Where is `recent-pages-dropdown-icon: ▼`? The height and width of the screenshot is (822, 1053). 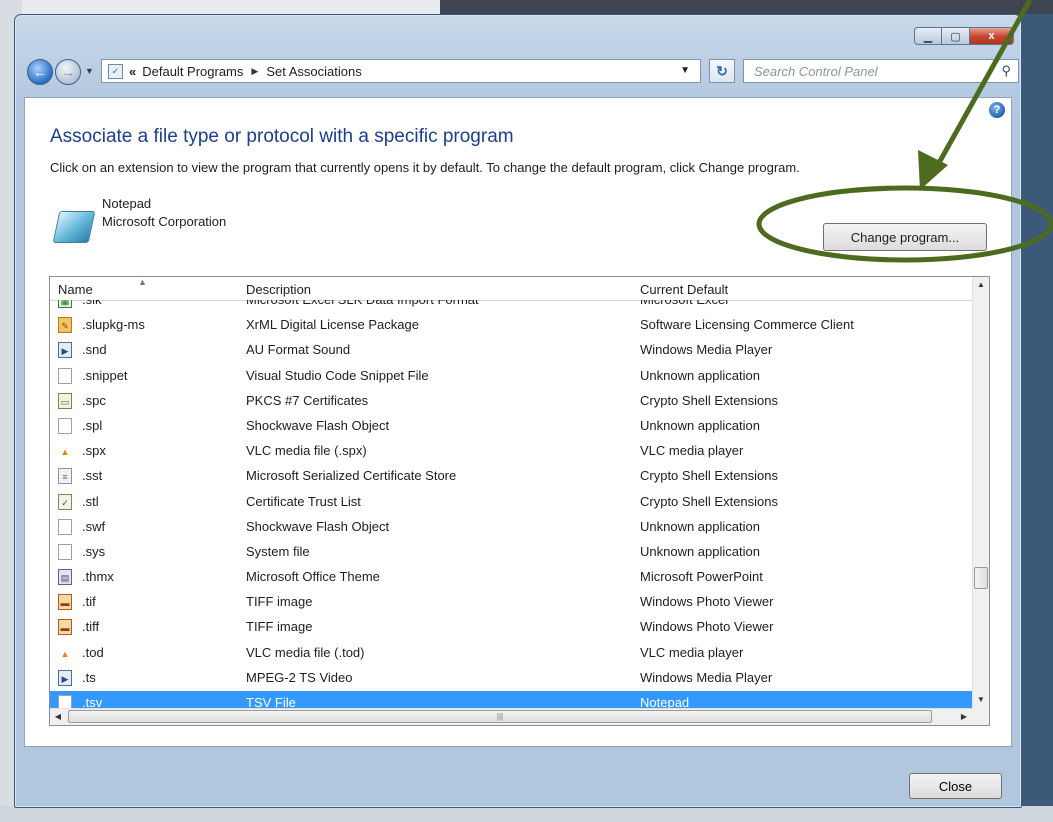 recent-pages-dropdown-icon: ▼ is located at coordinates (89, 71).